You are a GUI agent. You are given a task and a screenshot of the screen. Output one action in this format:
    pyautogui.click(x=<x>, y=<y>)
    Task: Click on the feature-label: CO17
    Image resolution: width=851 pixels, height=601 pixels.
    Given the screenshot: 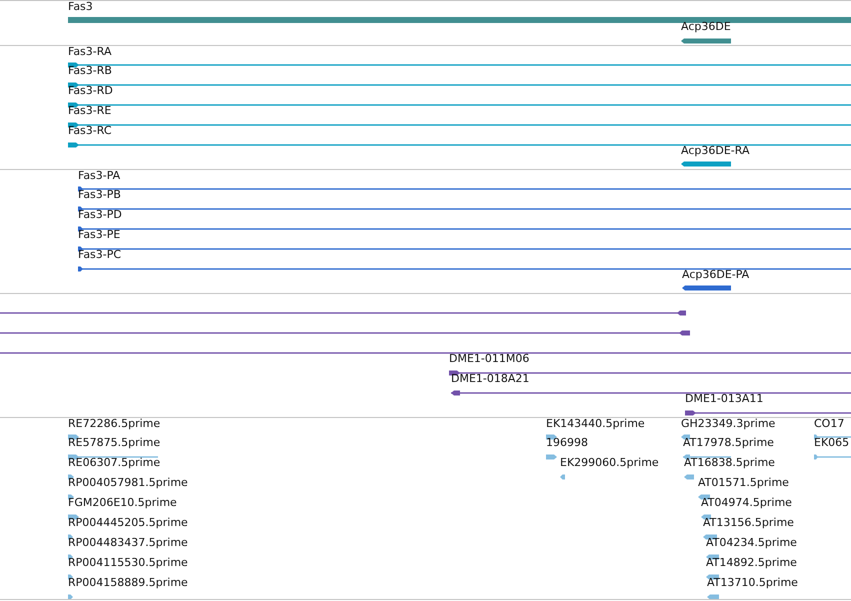 What is the action you would take?
    pyautogui.click(x=829, y=423)
    